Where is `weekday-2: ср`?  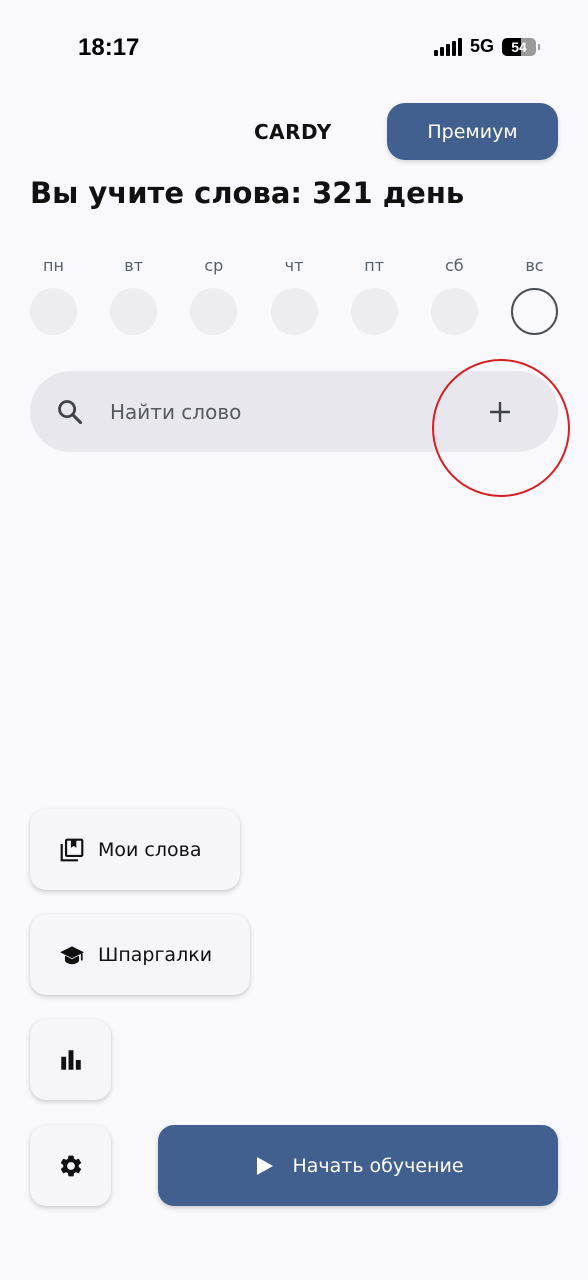 weekday-2: ср is located at coordinates (214, 295).